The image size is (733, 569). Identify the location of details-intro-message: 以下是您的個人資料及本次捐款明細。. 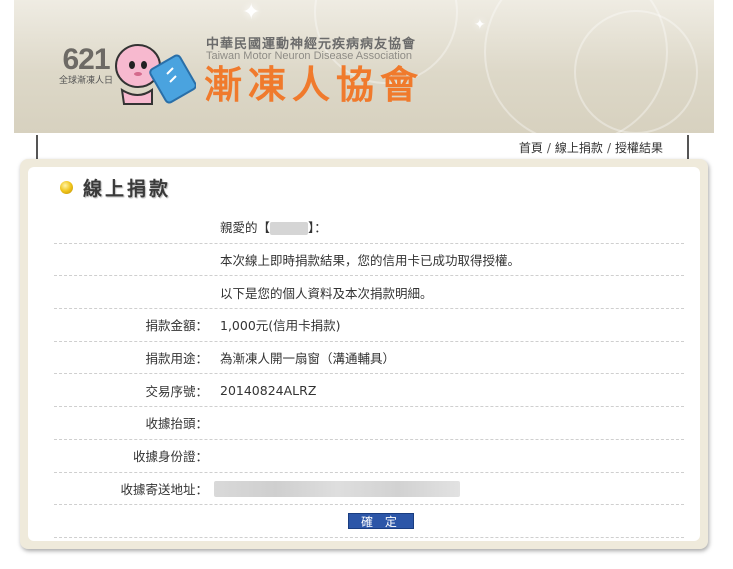
(326, 293).